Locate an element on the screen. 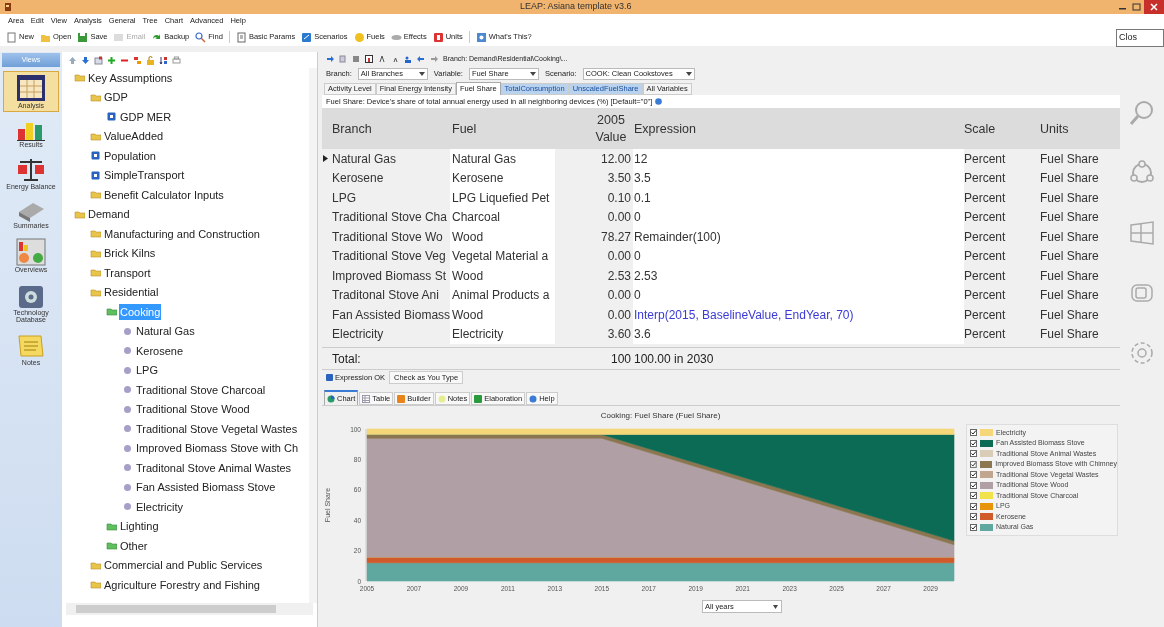 This screenshot has width=1164, height=627. table-cell-text: 12 is located at coordinates (641, 159).